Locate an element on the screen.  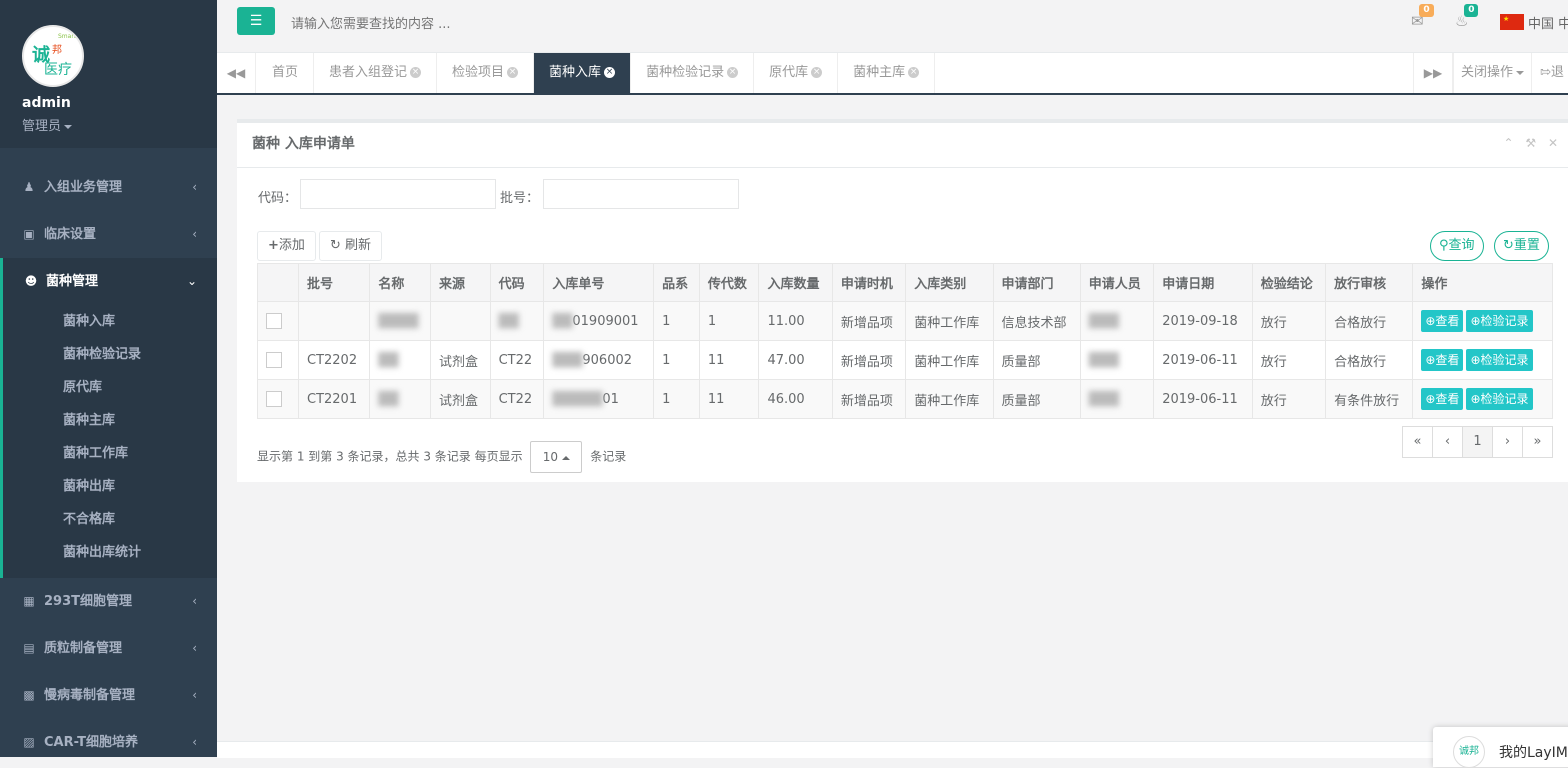
notification-button: ♨ 0 is located at coordinates (1467, 17).